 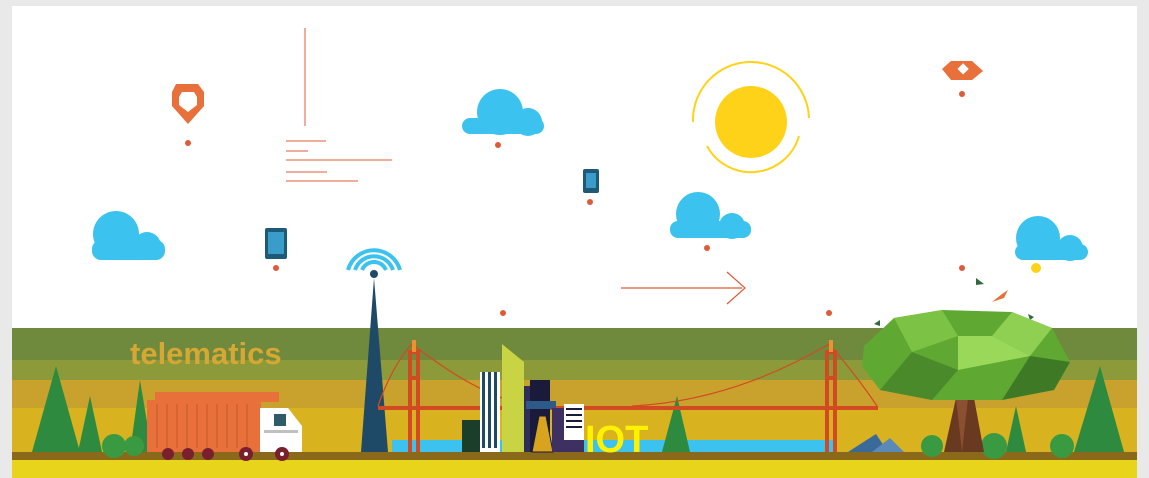 I want to click on sun-dot, so click(x=1036, y=268).